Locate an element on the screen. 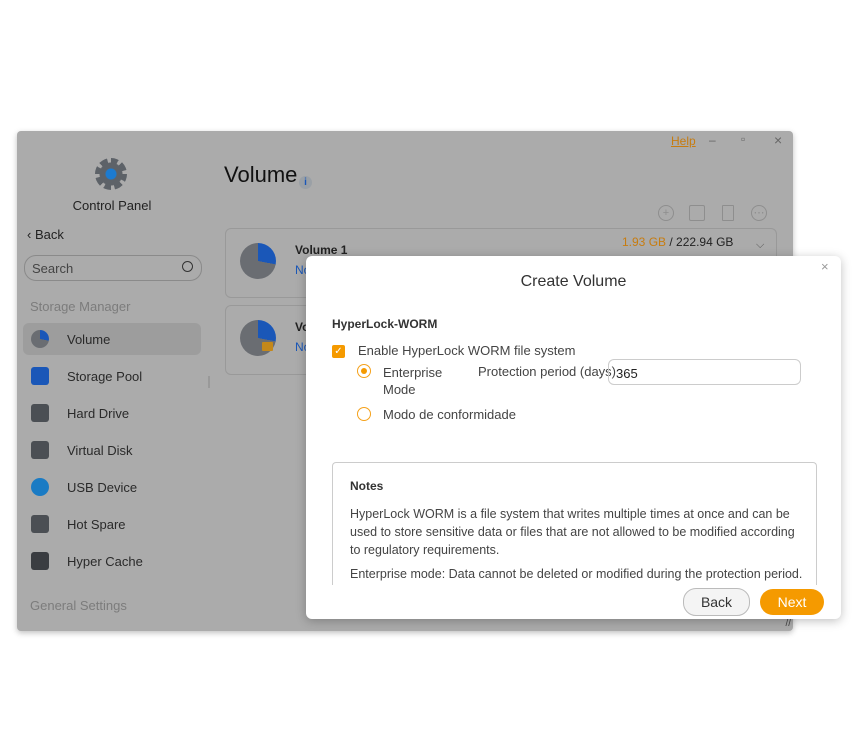 The image size is (852, 750). search-icon is located at coordinates (187, 266).